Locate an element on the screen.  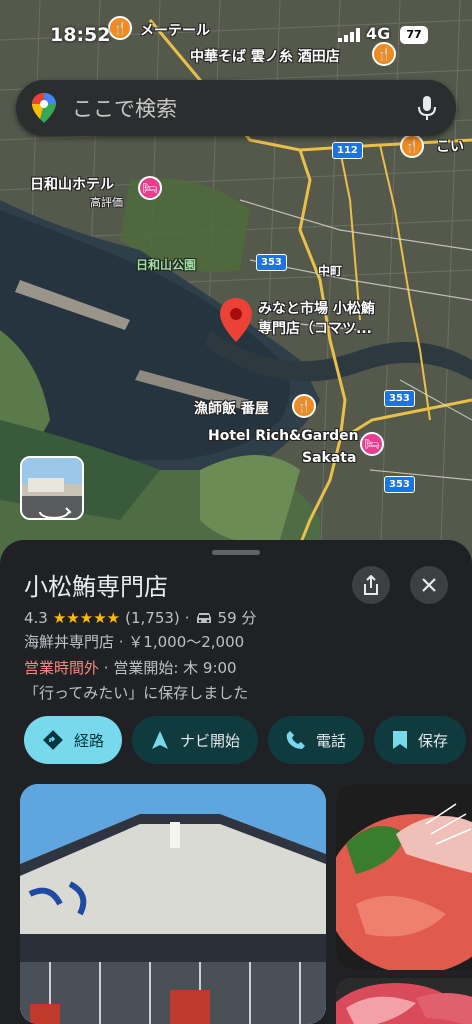
hours-status: 営業時間外 is located at coordinates (62, 668).